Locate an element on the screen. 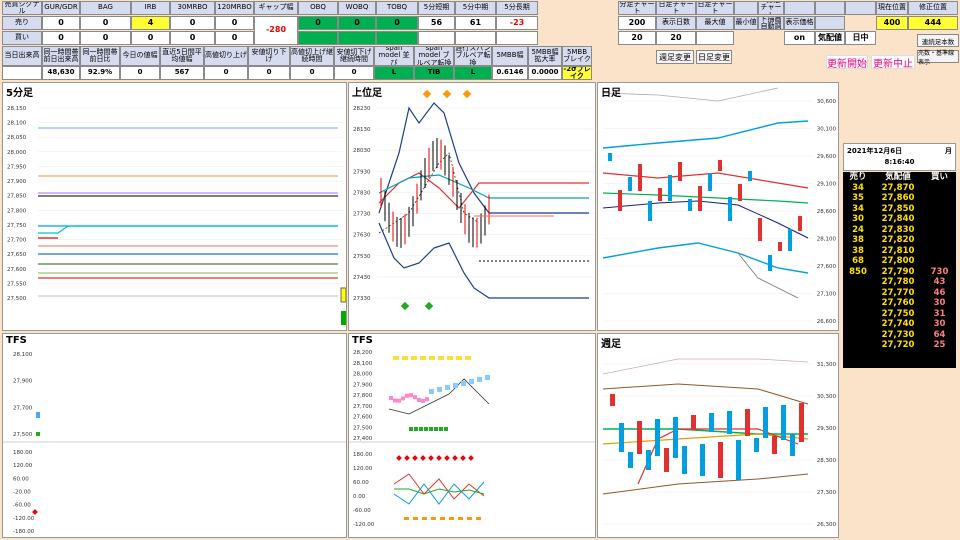 This screenshot has width=960, height=540. signal-value: 0 is located at coordinates (61, 38).